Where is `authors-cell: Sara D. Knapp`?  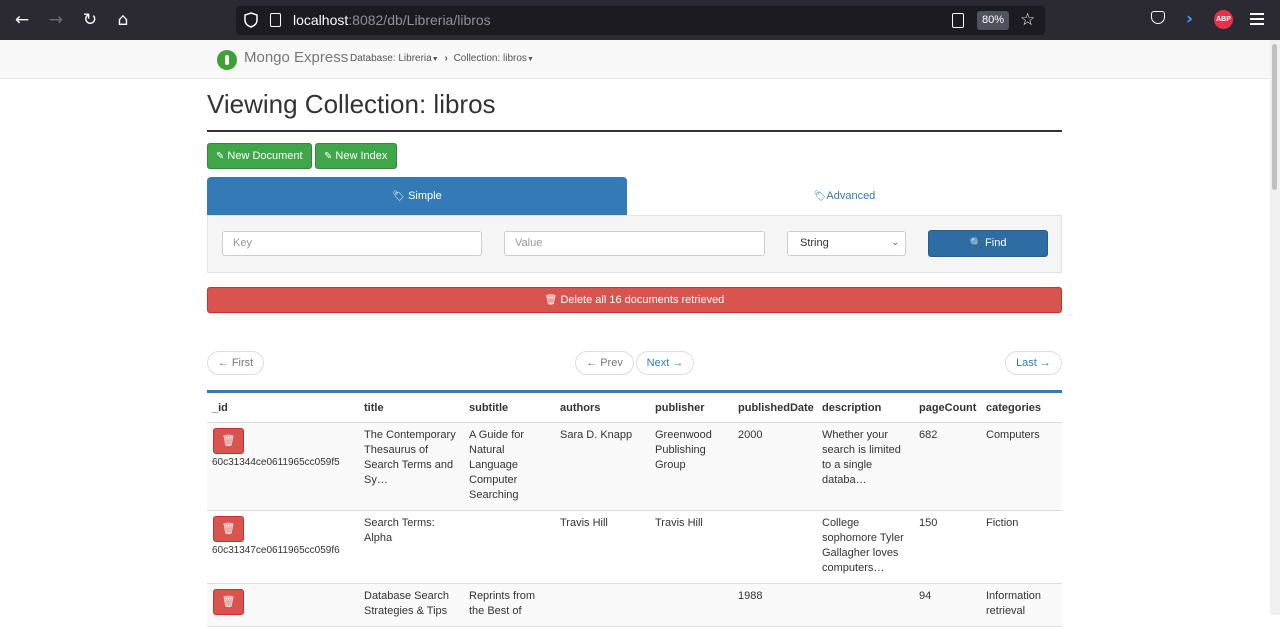 authors-cell: Sara D. Knapp is located at coordinates (602, 466).